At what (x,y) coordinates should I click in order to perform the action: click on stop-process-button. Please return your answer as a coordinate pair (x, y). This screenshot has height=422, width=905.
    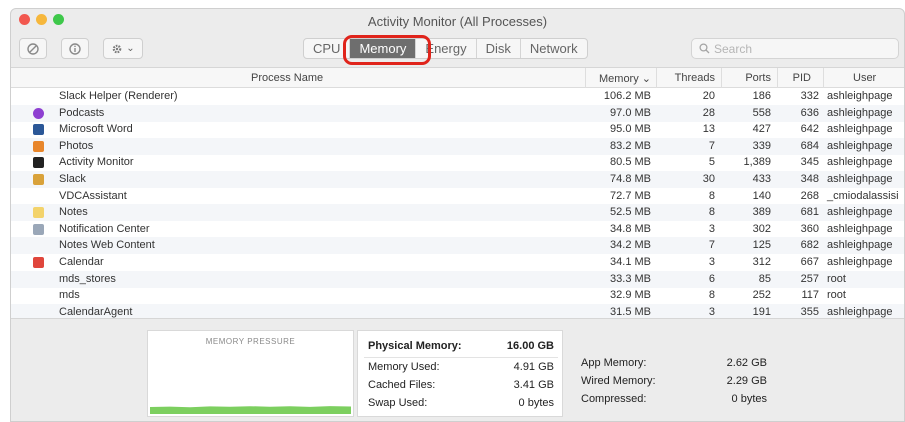
    Looking at the image, I should click on (33, 48).